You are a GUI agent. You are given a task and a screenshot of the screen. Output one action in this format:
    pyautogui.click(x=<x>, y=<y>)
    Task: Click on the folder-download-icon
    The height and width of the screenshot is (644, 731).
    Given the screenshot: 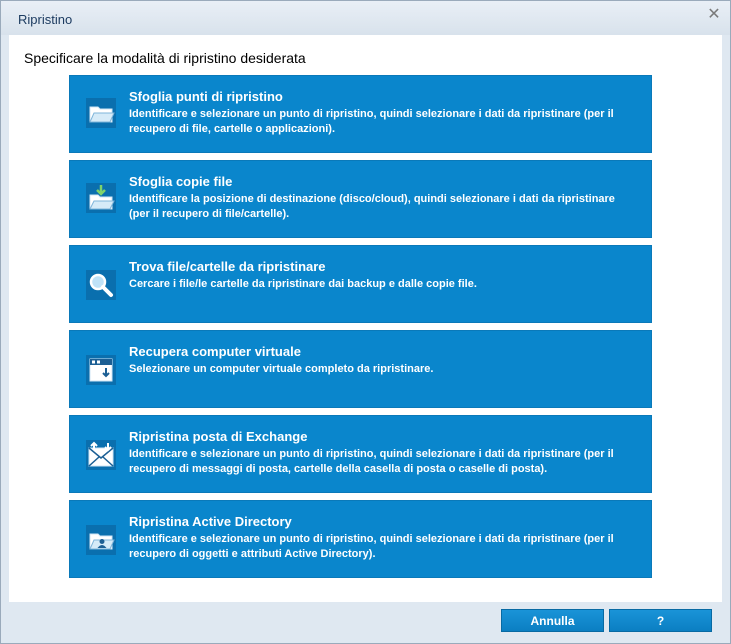 What is the action you would take?
    pyautogui.click(x=101, y=198)
    